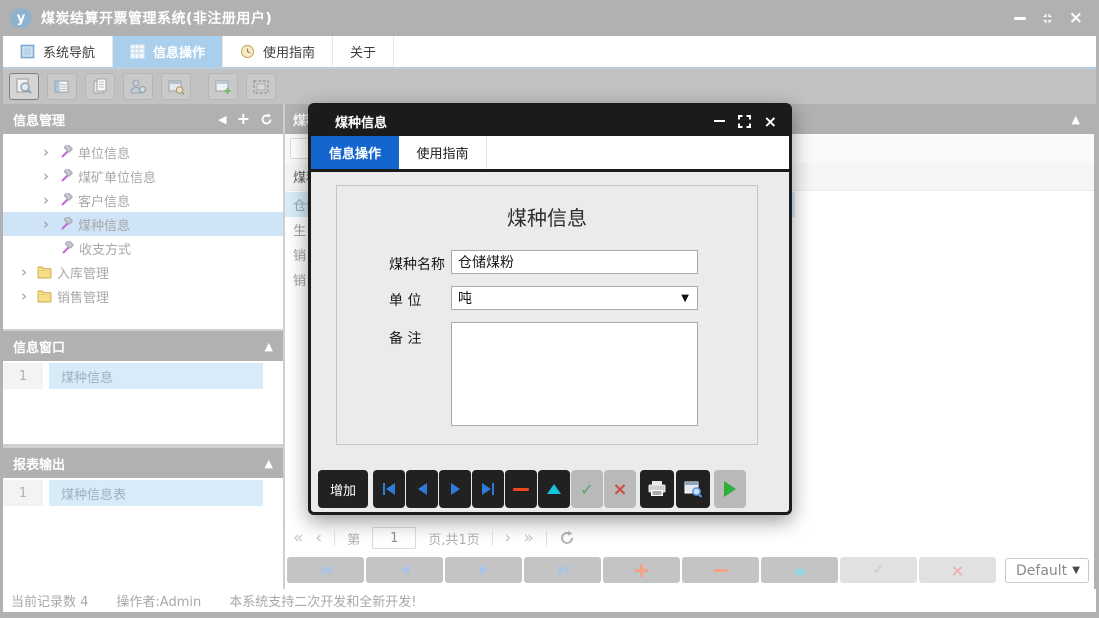 This screenshot has width=1099, height=618. I want to click on dialog-tab-info-operation: 信息操作, so click(355, 152).